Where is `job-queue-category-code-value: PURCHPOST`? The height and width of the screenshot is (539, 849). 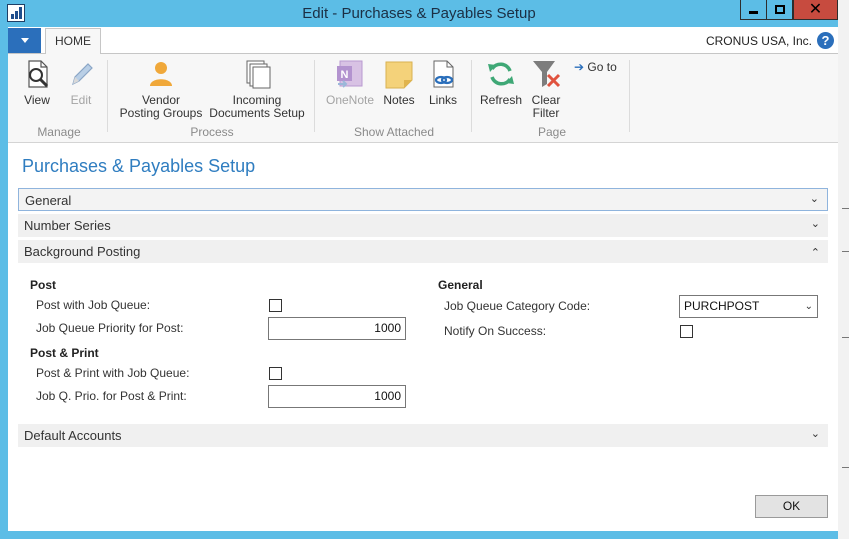
job-queue-category-code-value: PURCHPOST is located at coordinates (722, 306).